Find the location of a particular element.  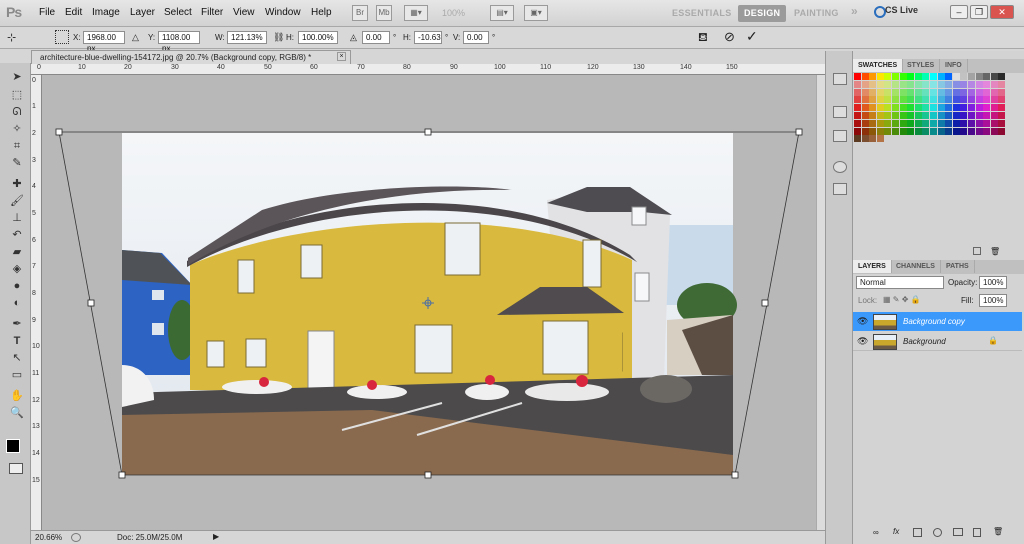

workspace-design: DESIGN is located at coordinates (762, 13).